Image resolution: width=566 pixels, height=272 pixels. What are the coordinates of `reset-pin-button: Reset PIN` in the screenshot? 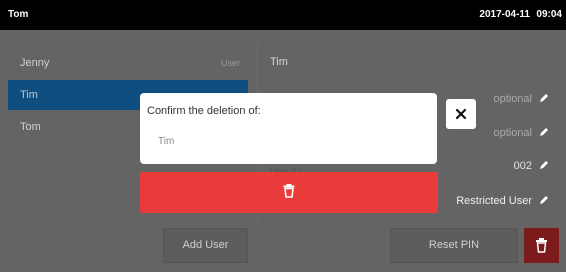 It's located at (454, 245).